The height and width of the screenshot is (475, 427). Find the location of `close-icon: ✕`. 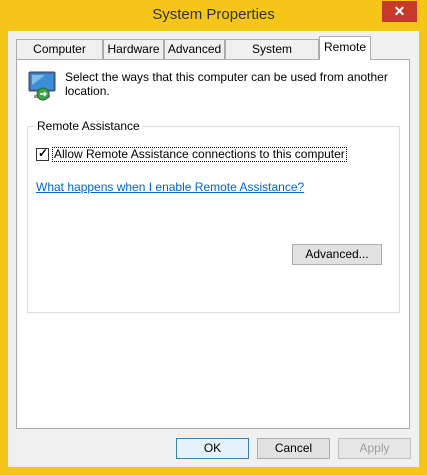

close-icon: ✕ is located at coordinates (399, 11).